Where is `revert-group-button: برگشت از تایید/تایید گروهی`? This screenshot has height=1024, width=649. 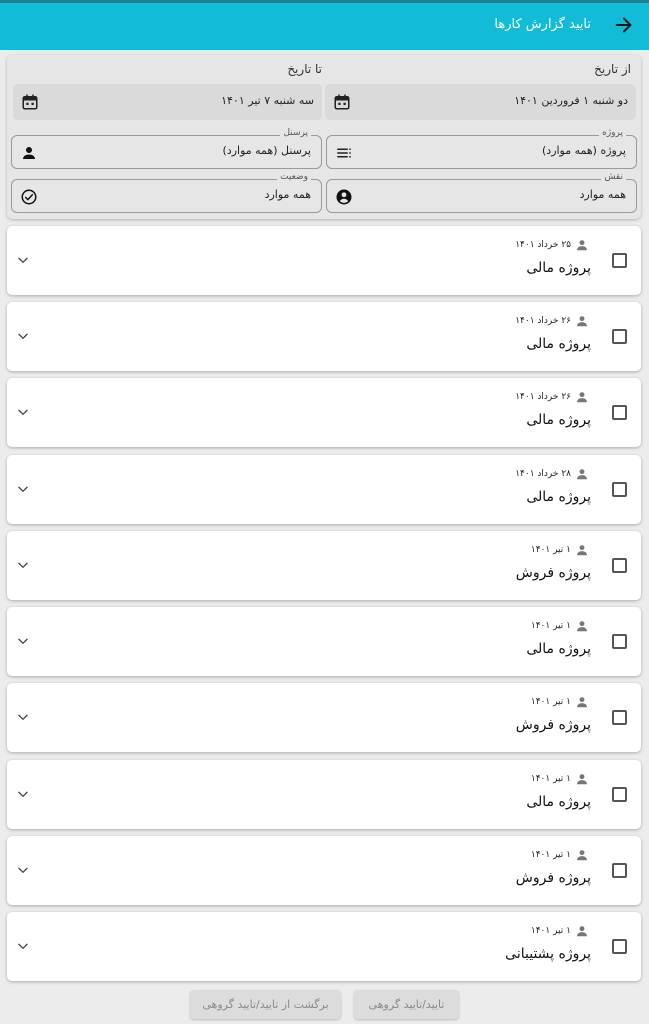 revert-group-button: برگشت از تایید/تایید گروهی is located at coordinates (265, 1004).